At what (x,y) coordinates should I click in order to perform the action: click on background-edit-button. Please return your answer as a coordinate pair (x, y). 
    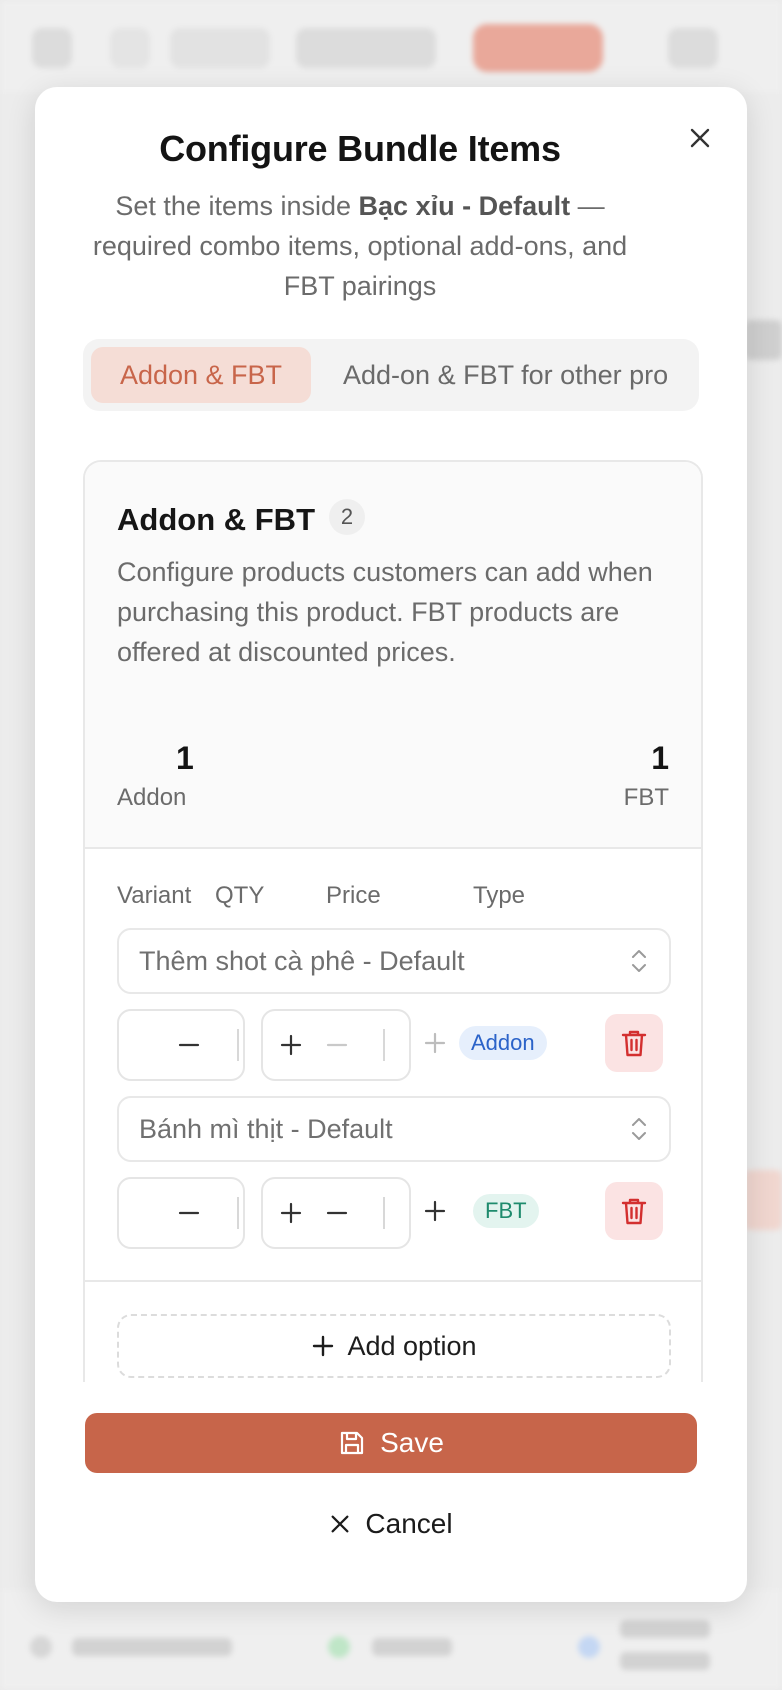
    Looking at the image, I should click on (220, 48).